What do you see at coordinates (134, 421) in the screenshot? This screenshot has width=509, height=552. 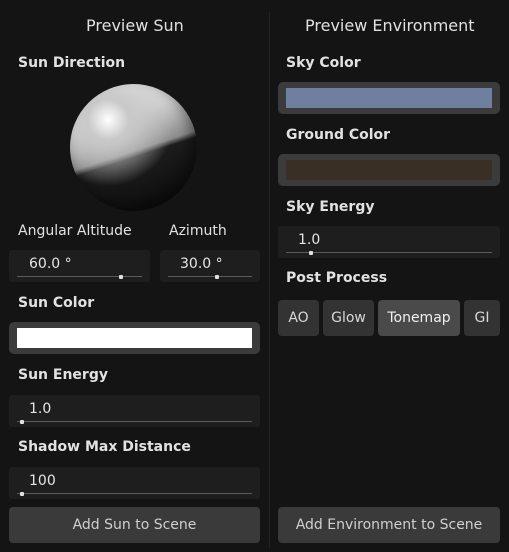 I see `sun-energy-slider-track` at bounding box center [134, 421].